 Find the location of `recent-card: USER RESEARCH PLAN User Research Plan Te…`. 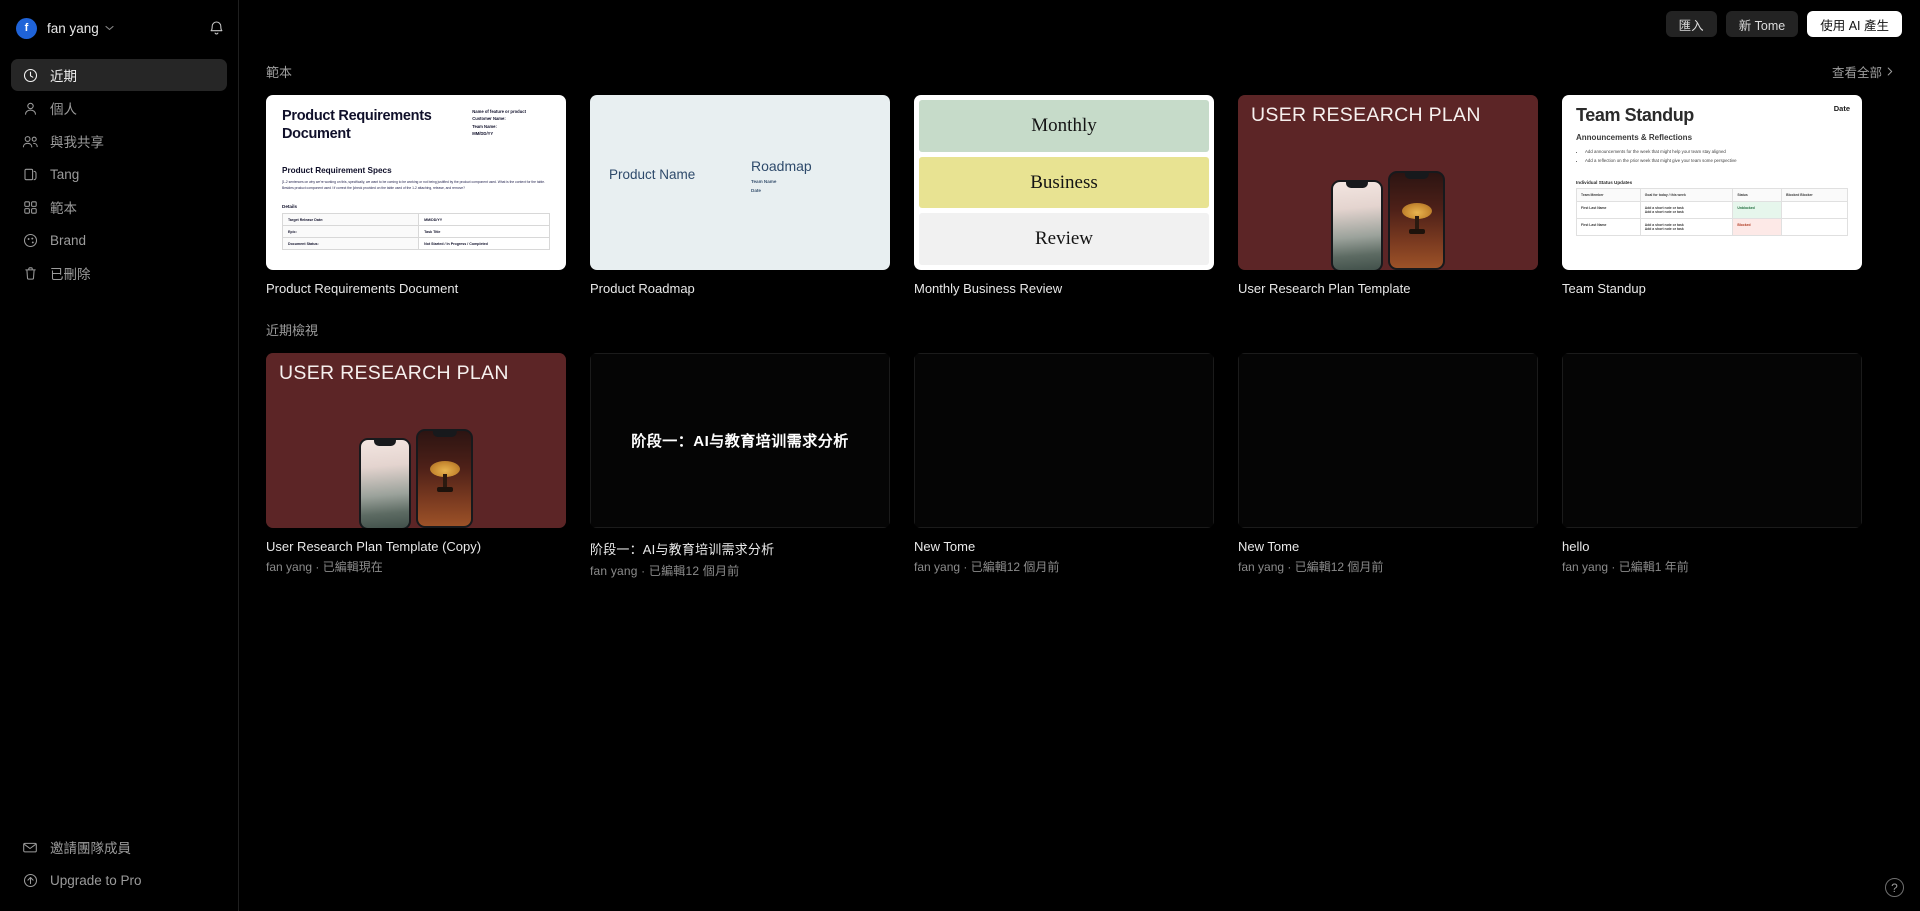

recent-card: USER RESEARCH PLAN User Research Plan Te… is located at coordinates (416, 466).